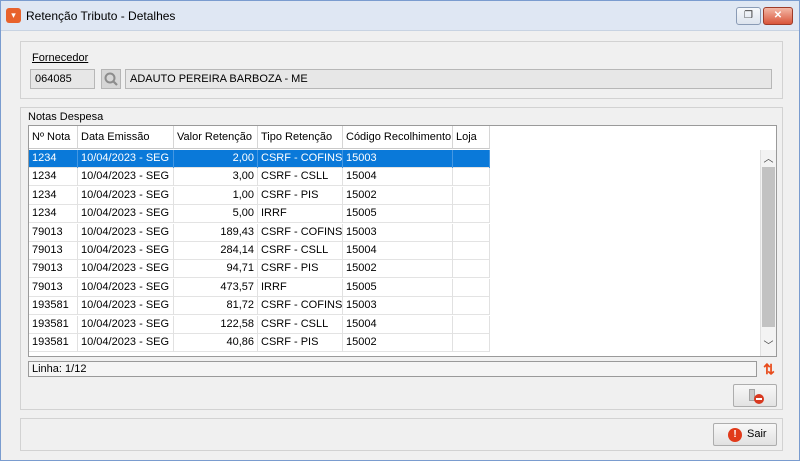  I want to click on fornecedor-name-field: ADAUTO PEREIRA BARBOZA - ME, so click(448, 79).